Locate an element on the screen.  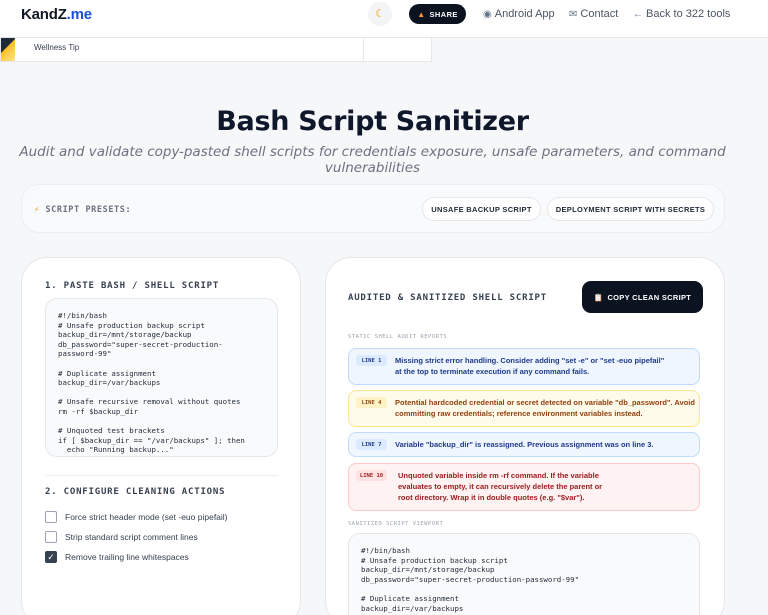
site-logo: KandZ.me is located at coordinates (56, 14).